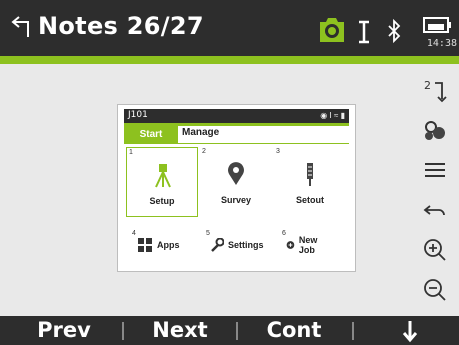 This screenshot has width=459, height=345. I want to click on preview-tab-rule, so click(236, 143).